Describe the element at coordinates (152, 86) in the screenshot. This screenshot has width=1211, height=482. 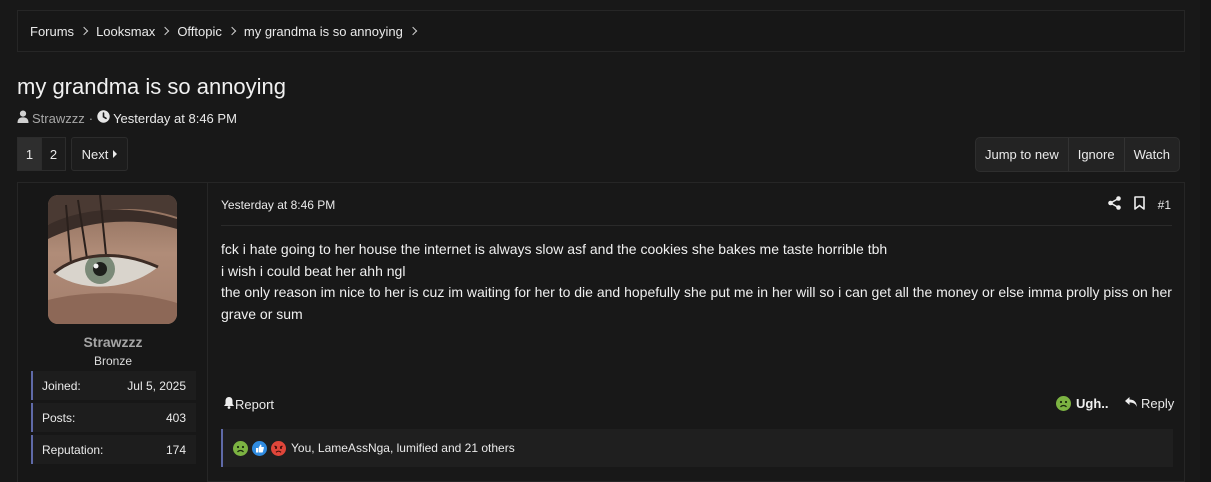
I see `page-title: my grandma is so annoying` at that location.